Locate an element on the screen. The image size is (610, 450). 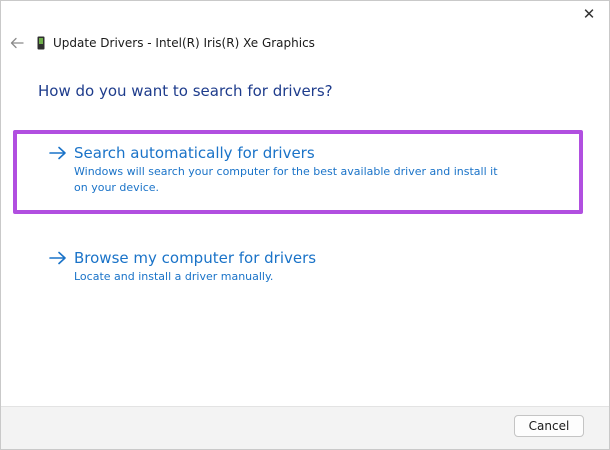
close-button: ✕ is located at coordinates (589, 14).